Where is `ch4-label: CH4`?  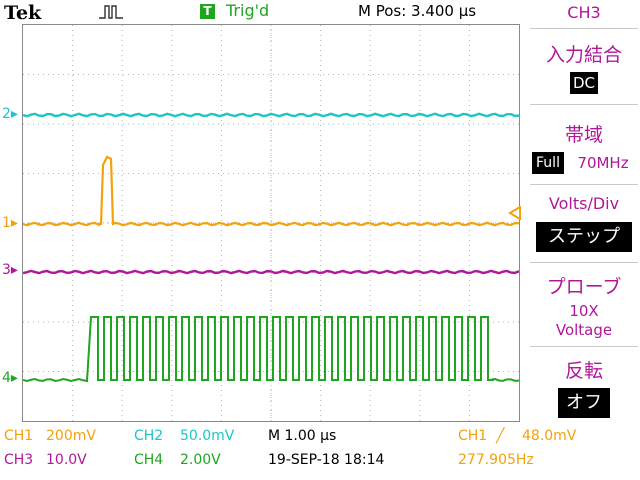
ch4-label: CH4 is located at coordinates (149, 460).